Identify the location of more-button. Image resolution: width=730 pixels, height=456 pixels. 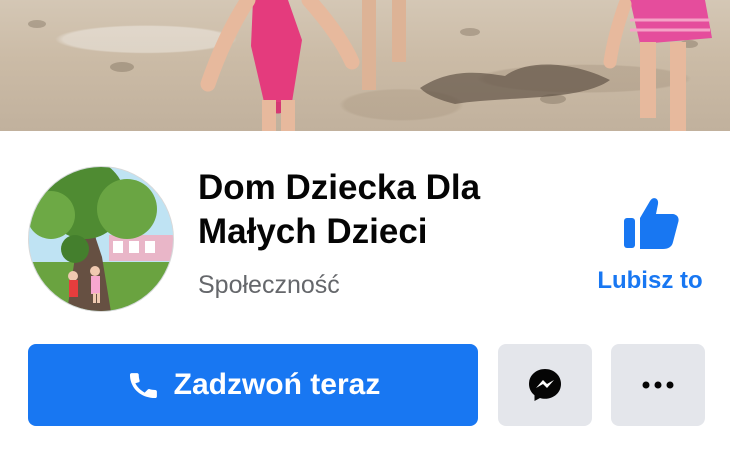
(658, 385).